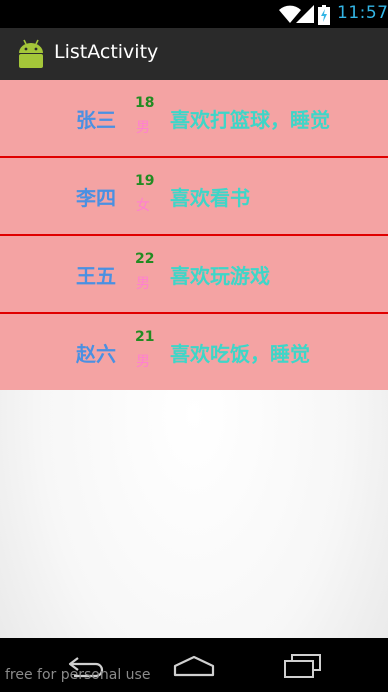  I want to click on list-item: 张三 18 男 喜欢打篮球，睡觉, so click(194, 118).